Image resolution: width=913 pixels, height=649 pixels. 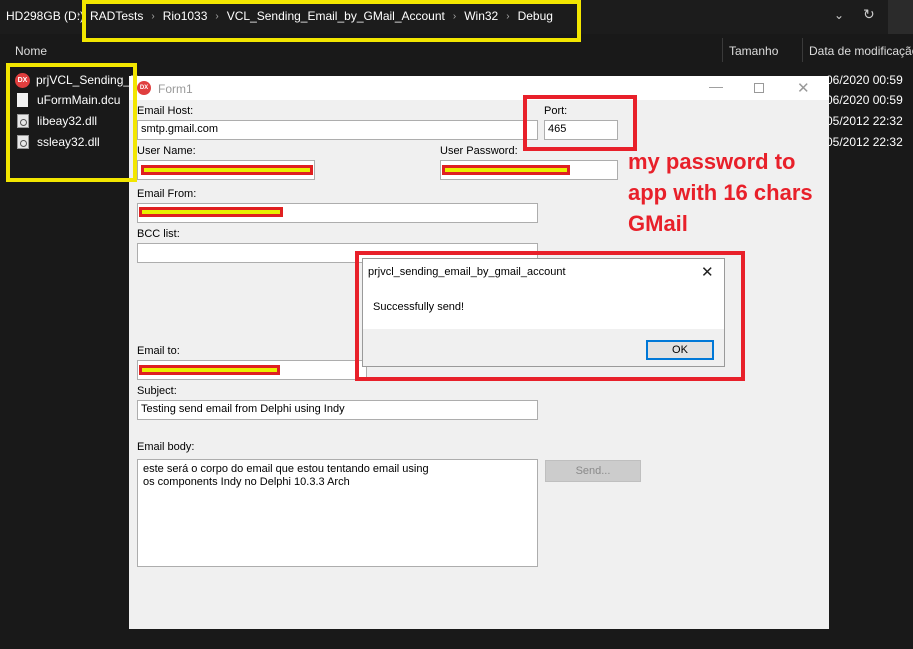 I want to click on drive-label: HD298GB (D:), so click(x=45, y=16).